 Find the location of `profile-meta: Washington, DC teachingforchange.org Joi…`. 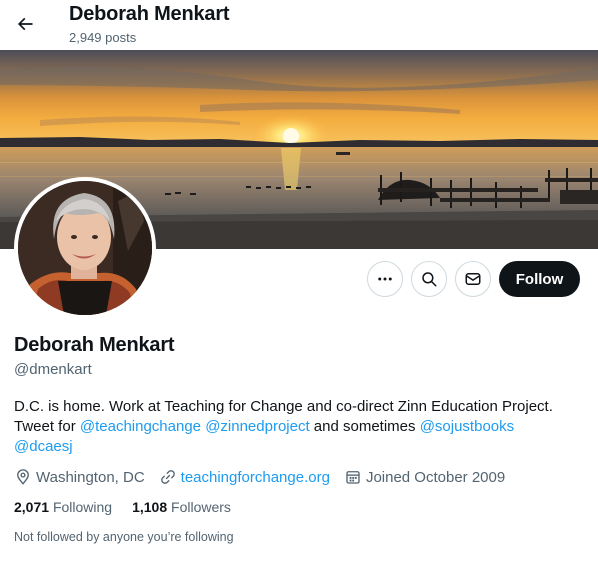

profile-meta: Washington, DC teachingforchange.org Joi… is located at coordinates (266, 477).